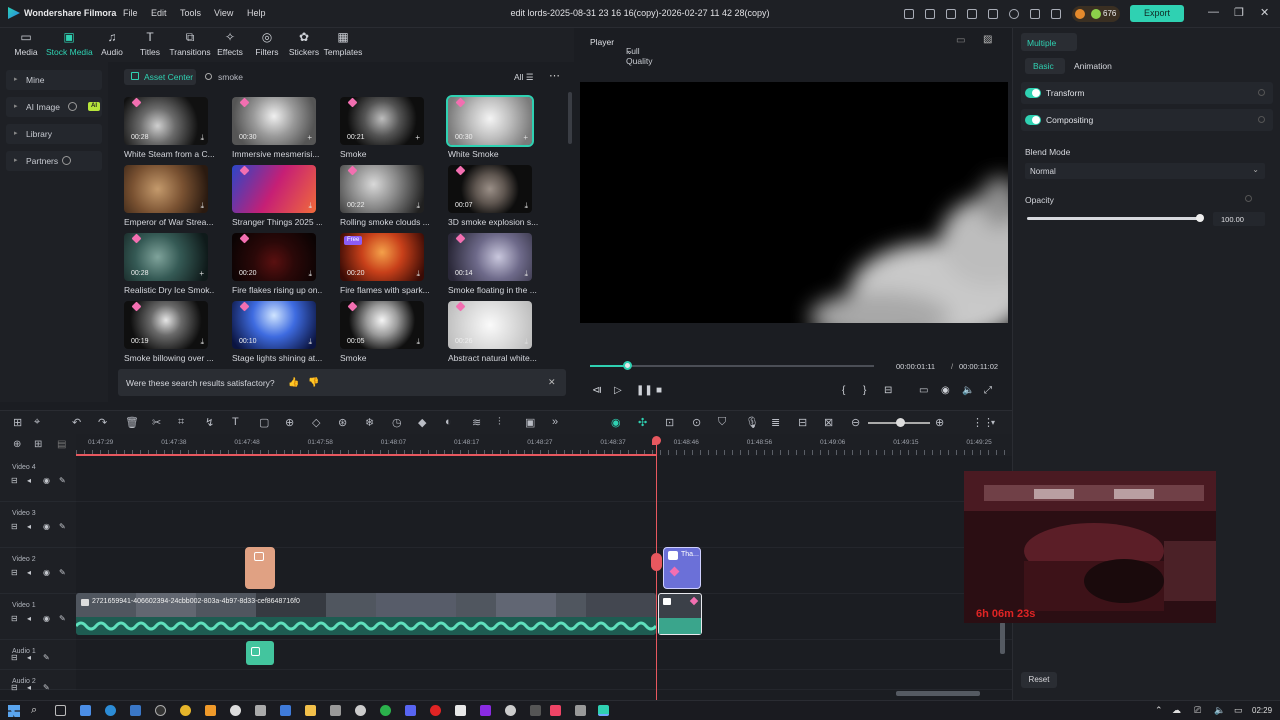  I want to click on layout-grid-icon: ⊞, so click(17, 422).